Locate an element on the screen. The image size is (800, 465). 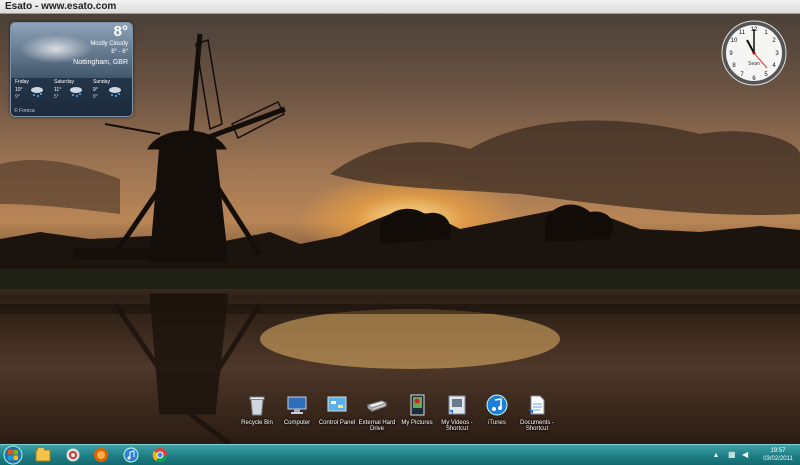
weather-range: 8° - 6° is located at coordinates (119, 52).